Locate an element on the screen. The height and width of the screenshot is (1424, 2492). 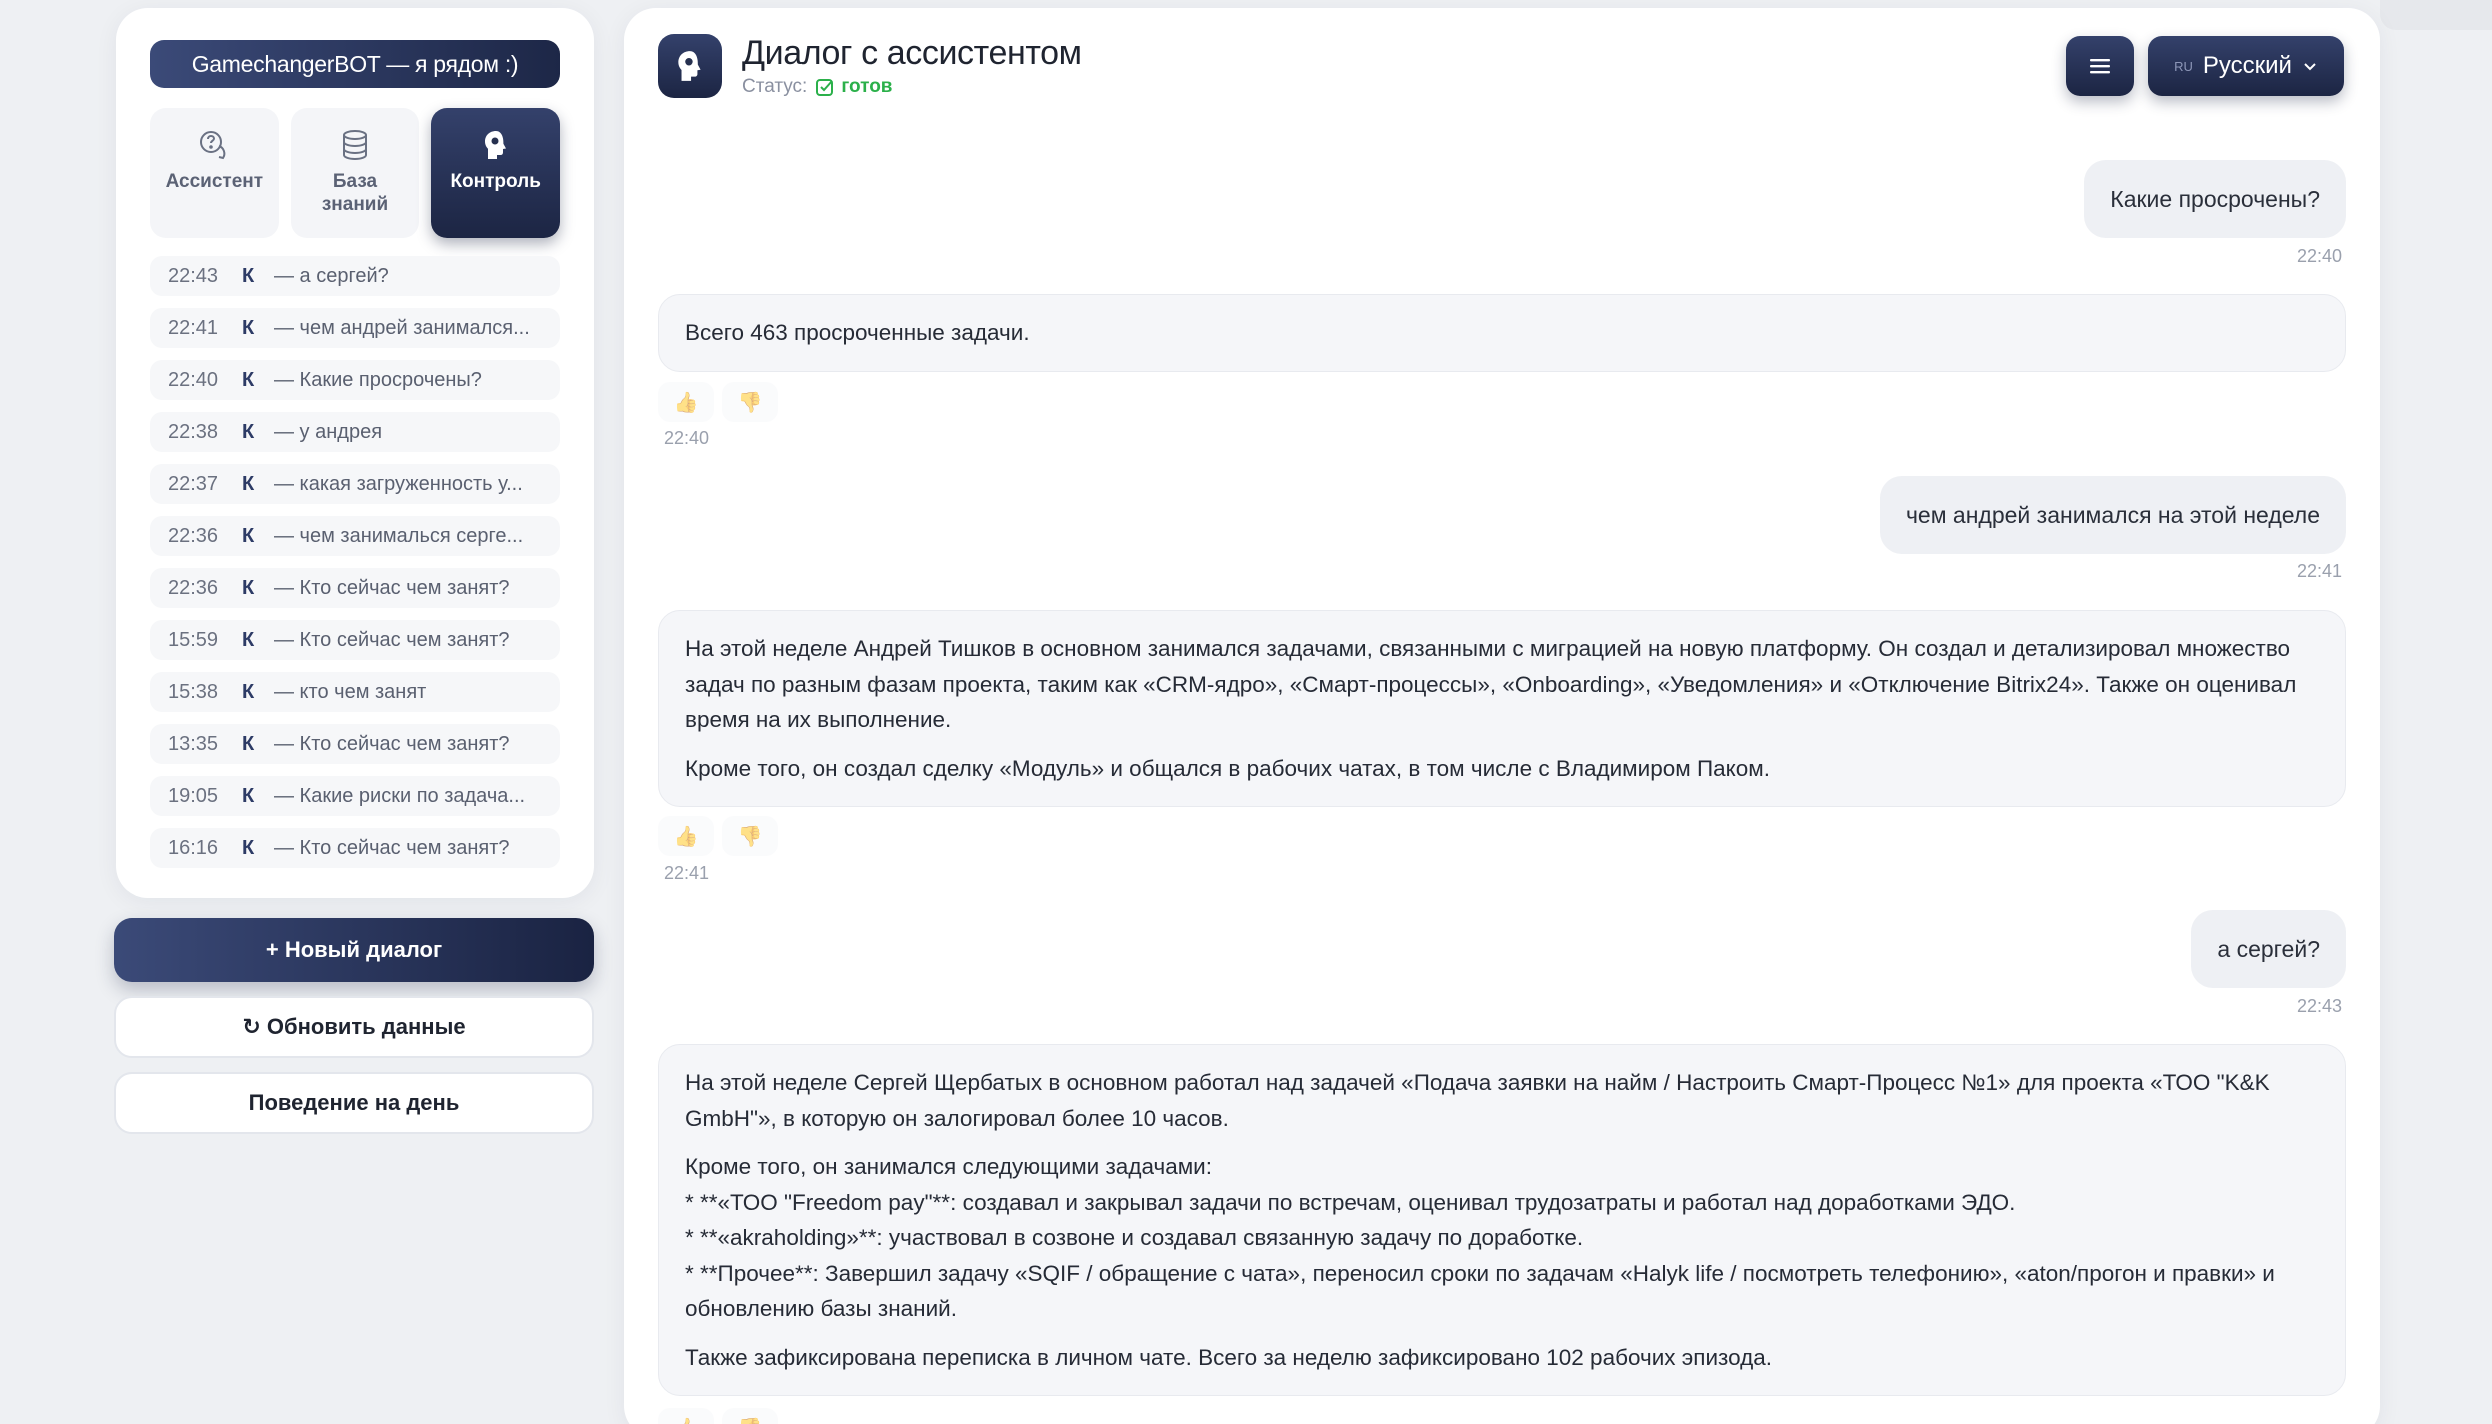
hamburger-icon is located at coordinates (2100, 66).